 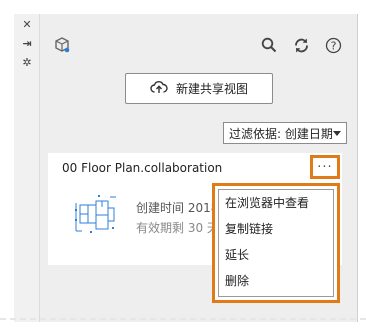 I want to click on floor-plan-thumbnail, so click(x=96, y=215).